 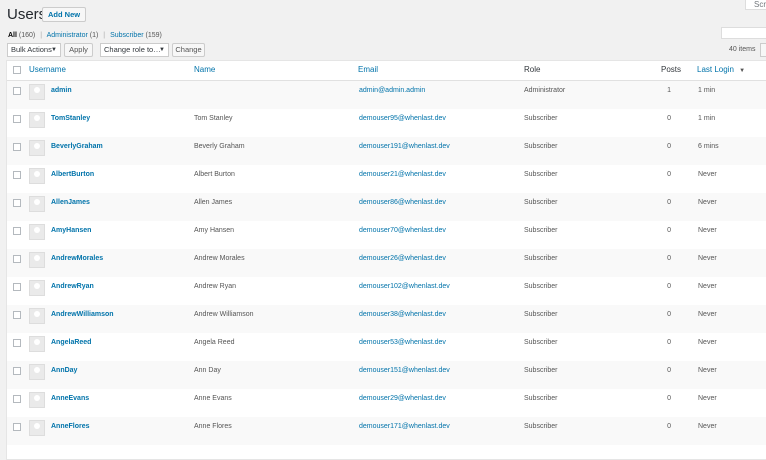 What do you see at coordinates (72, 174) in the screenshot?
I see `username-link: AlbertBurton` at bounding box center [72, 174].